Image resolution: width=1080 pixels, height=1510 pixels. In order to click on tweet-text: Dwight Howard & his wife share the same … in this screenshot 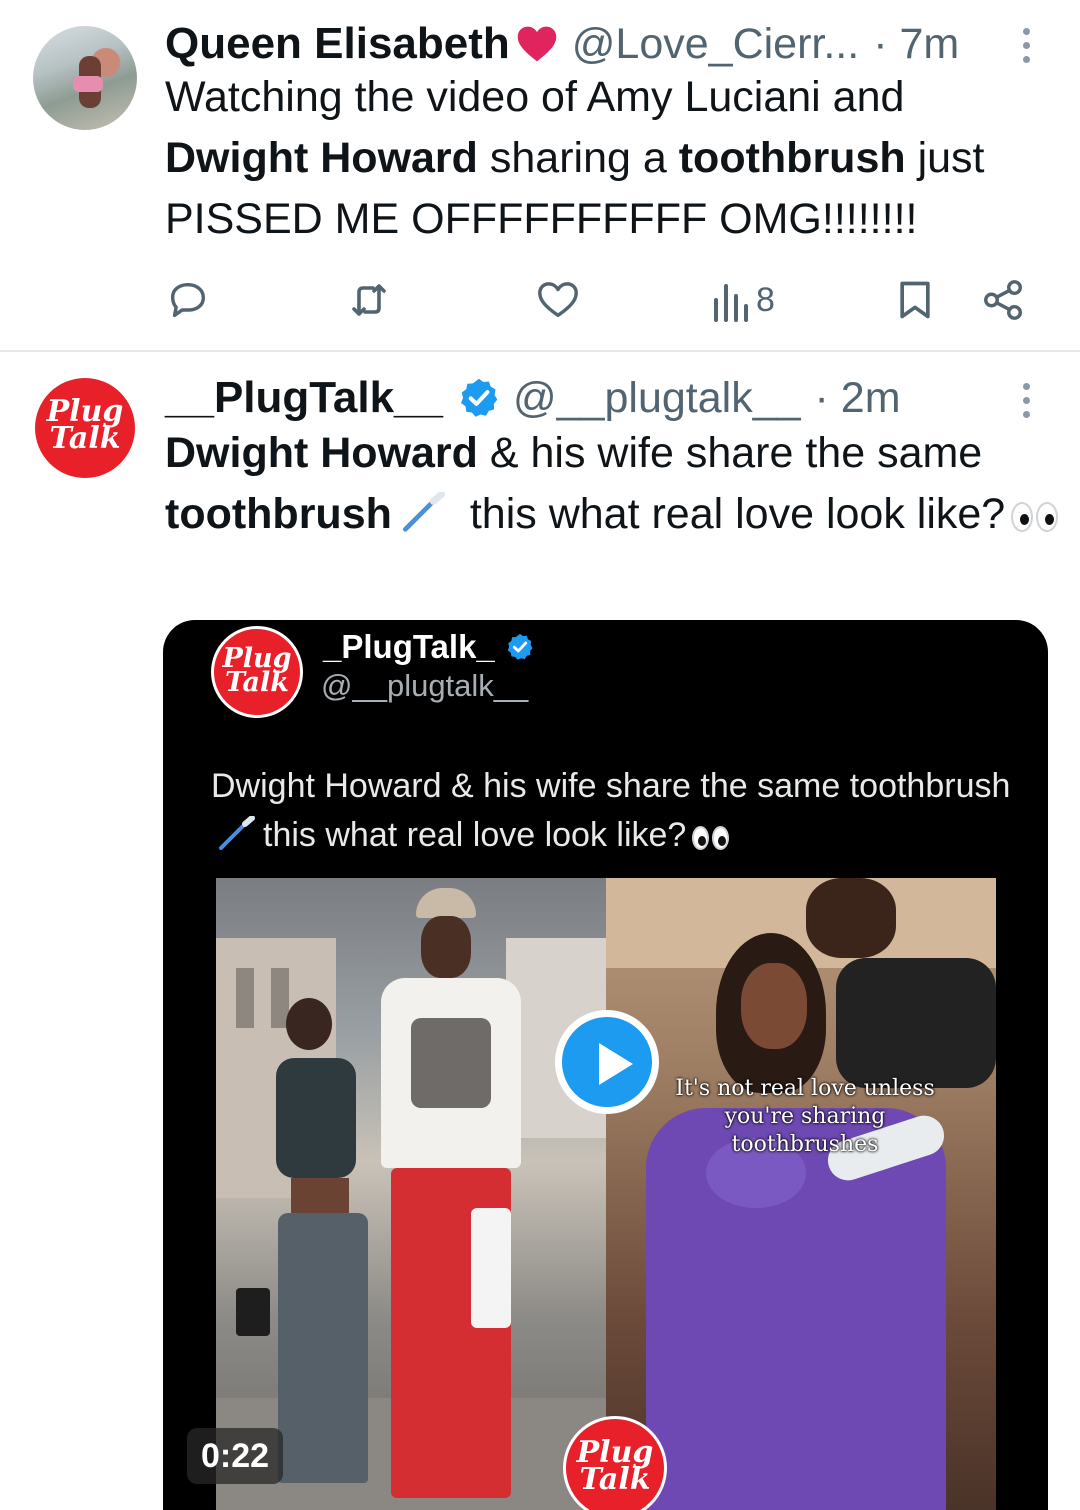, I will do `click(615, 486)`.